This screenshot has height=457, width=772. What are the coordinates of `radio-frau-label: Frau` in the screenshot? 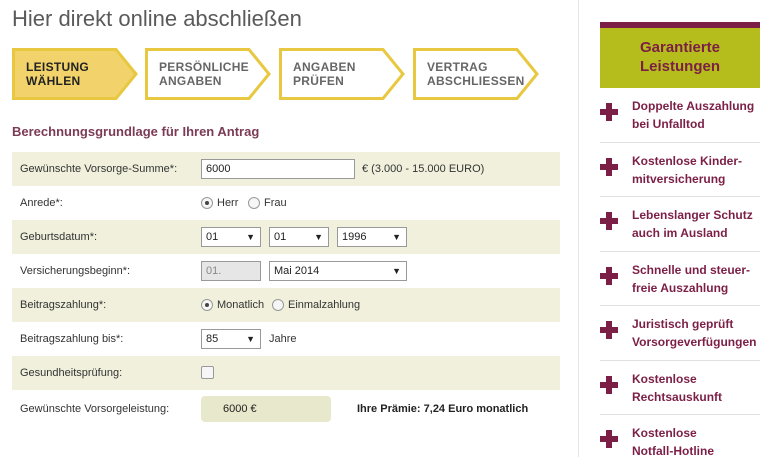 It's located at (275, 203).